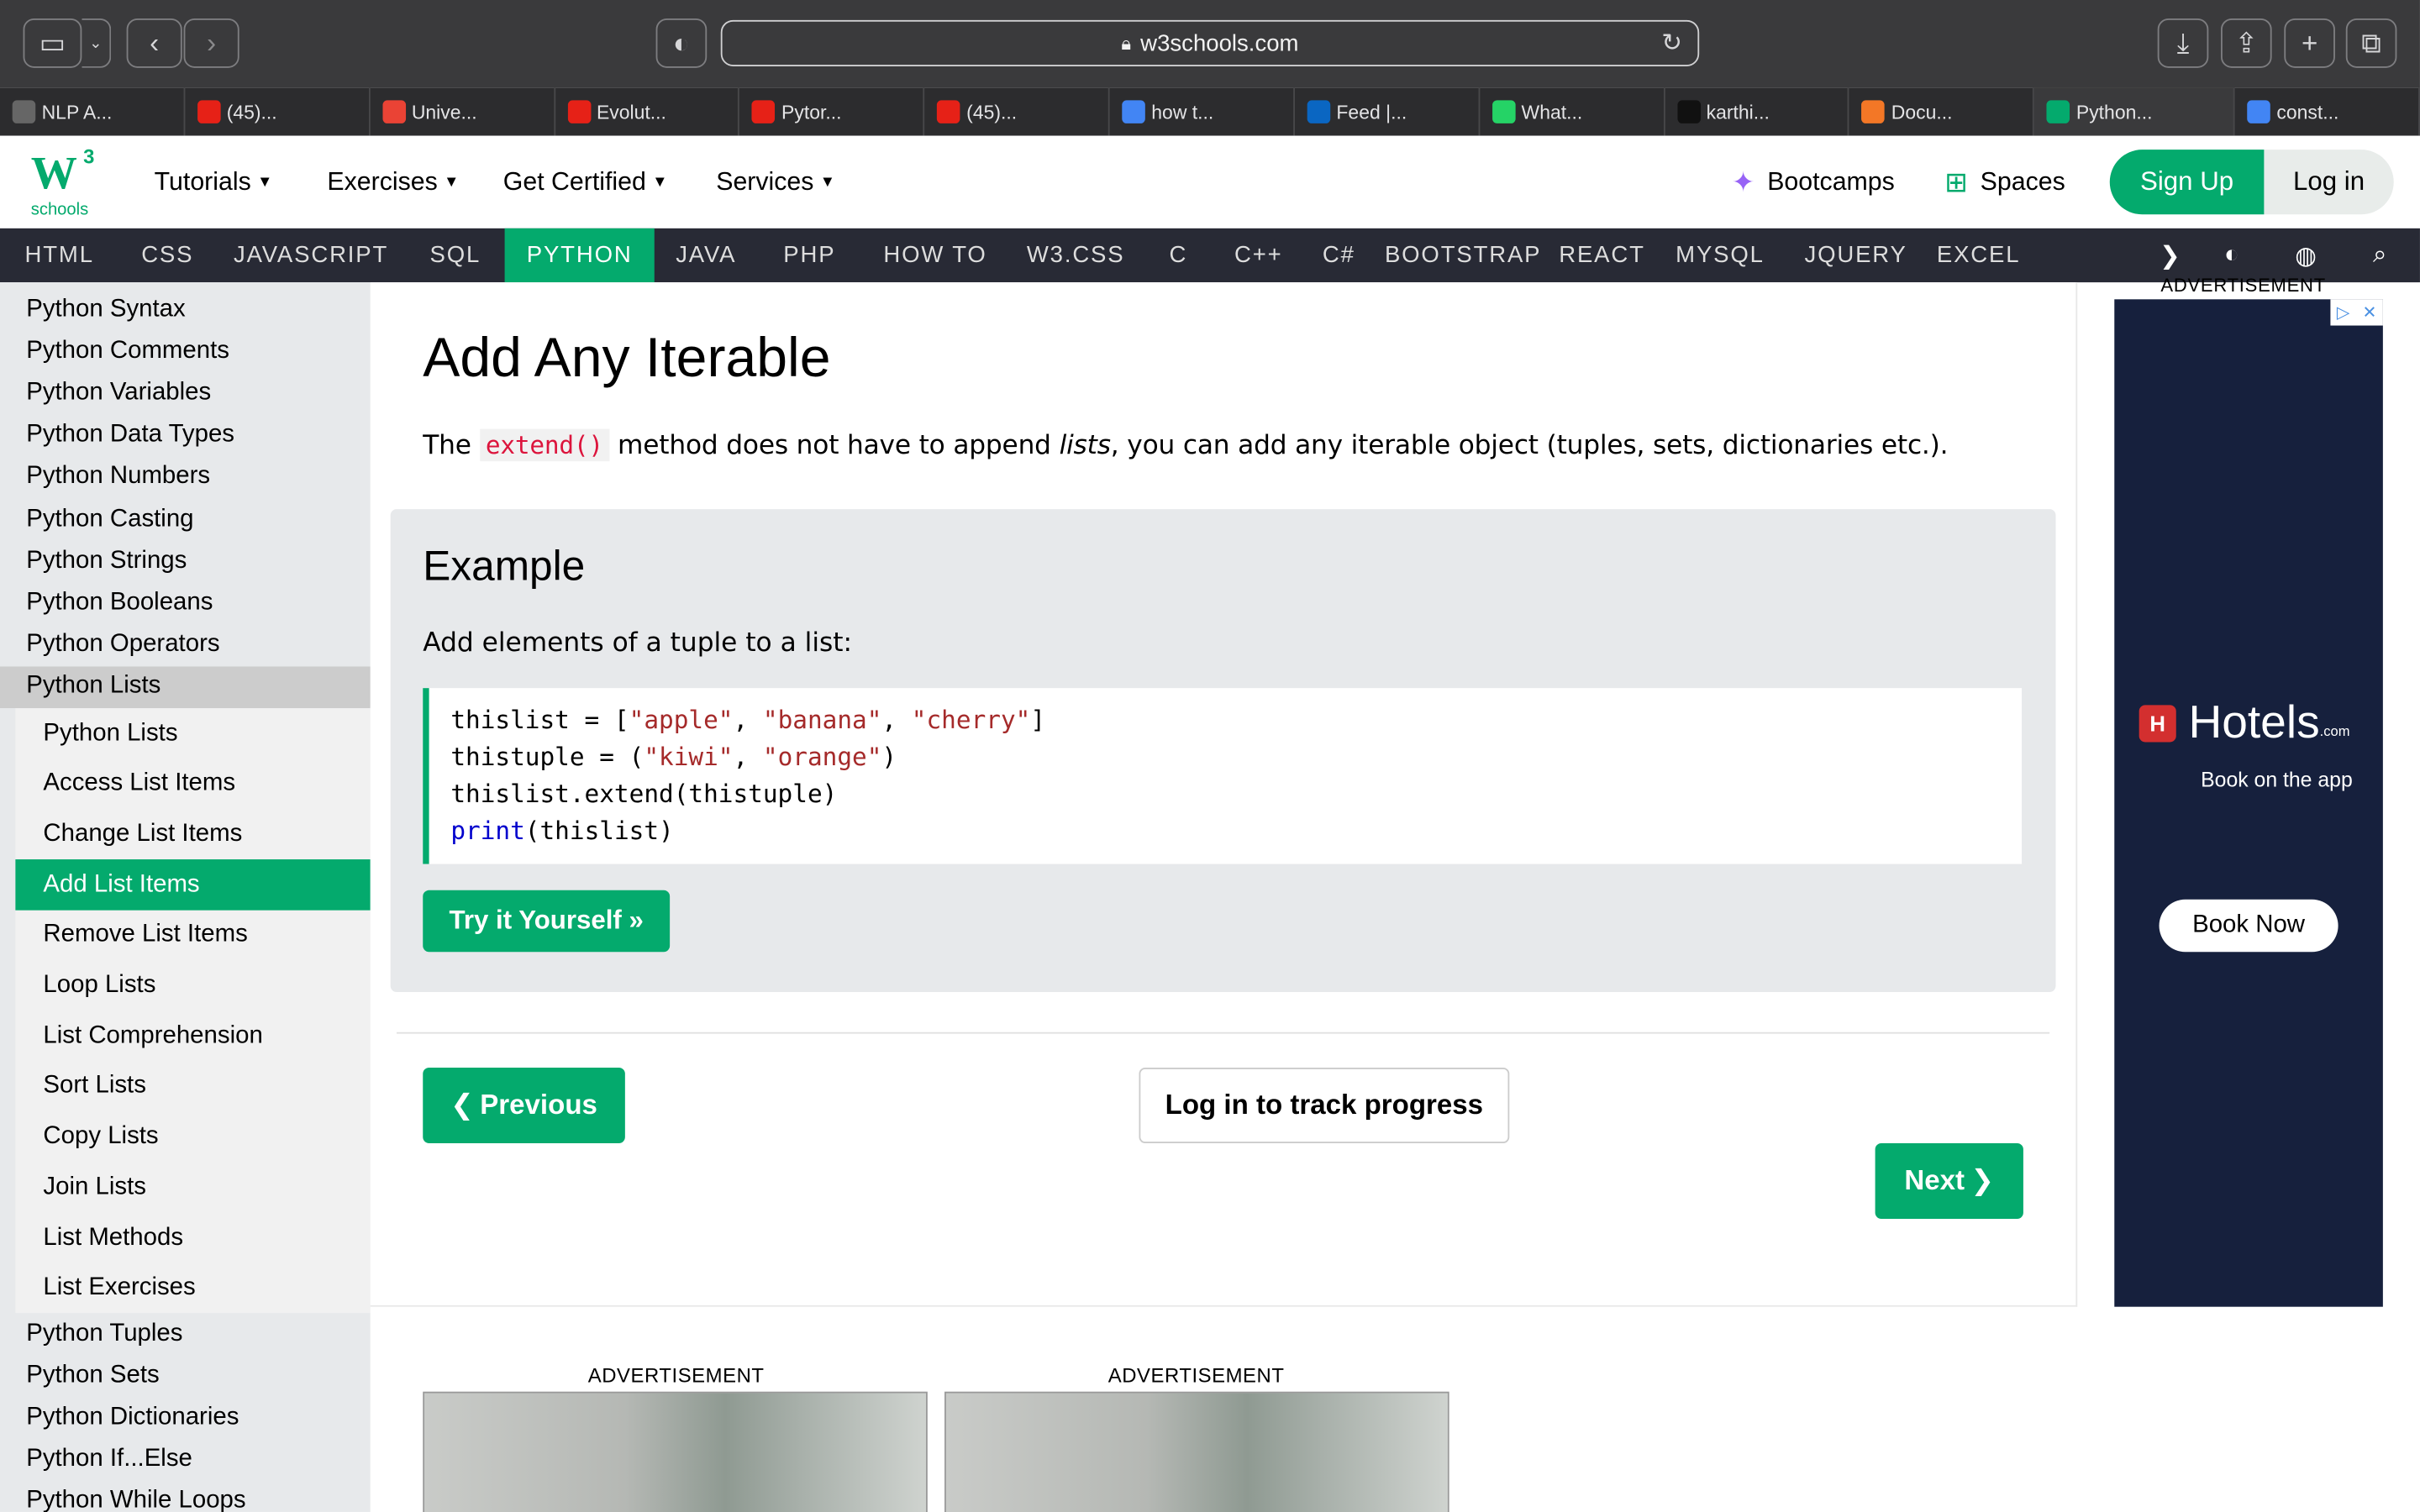 The width and height of the screenshot is (2420, 1512). I want to click on topic-java: JAVA, so click(706, 255).